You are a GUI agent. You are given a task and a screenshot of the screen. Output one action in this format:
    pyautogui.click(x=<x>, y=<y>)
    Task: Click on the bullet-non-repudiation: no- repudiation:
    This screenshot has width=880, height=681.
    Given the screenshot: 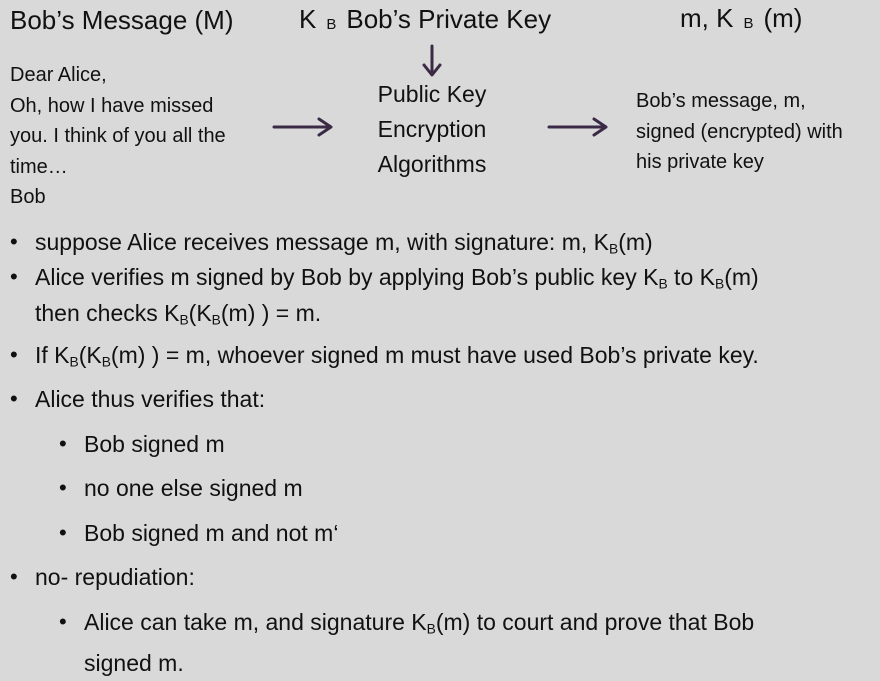 What is the action you would take?
    pyautogui.click(x=102, y=577)
    